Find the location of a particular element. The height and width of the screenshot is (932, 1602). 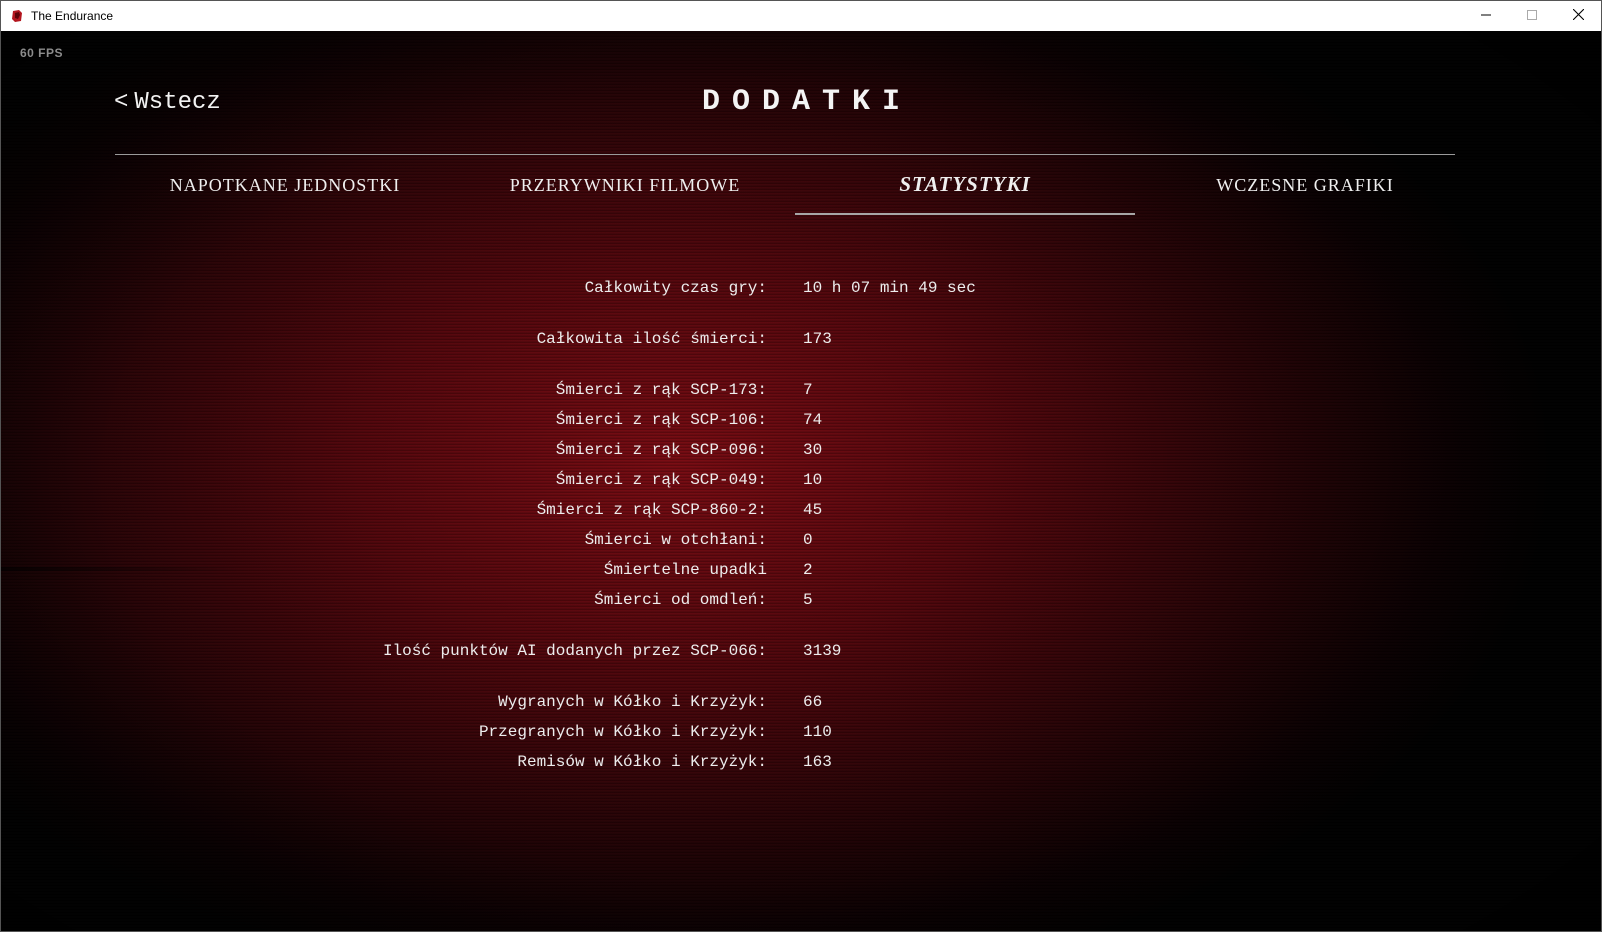

stat-row-deaths-scp-173: Śmierci z rąk SCP-173: 7 is located at coordinates (801, 392).